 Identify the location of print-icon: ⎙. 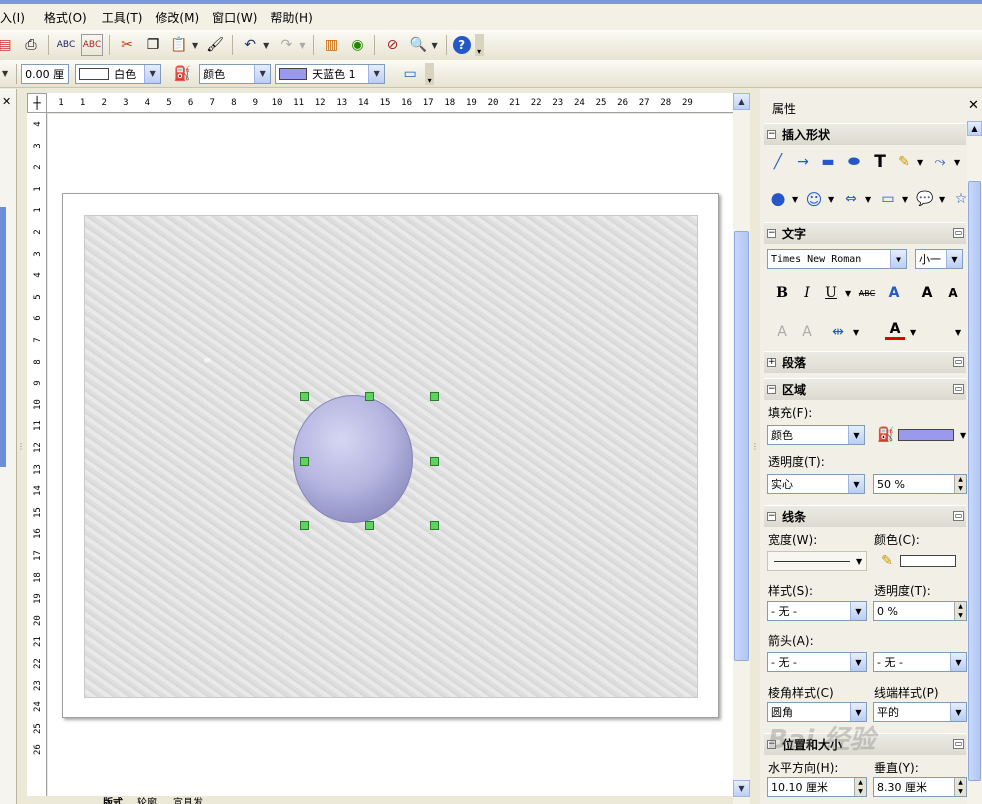
(31, 45).